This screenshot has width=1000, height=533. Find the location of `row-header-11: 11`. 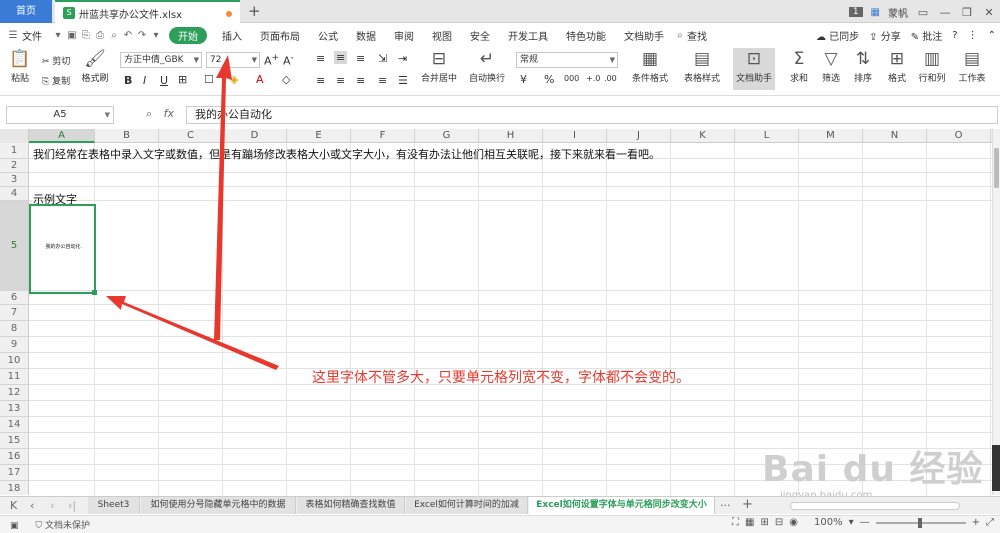

row-header-11: 11 is located at coordinates (14, 377).